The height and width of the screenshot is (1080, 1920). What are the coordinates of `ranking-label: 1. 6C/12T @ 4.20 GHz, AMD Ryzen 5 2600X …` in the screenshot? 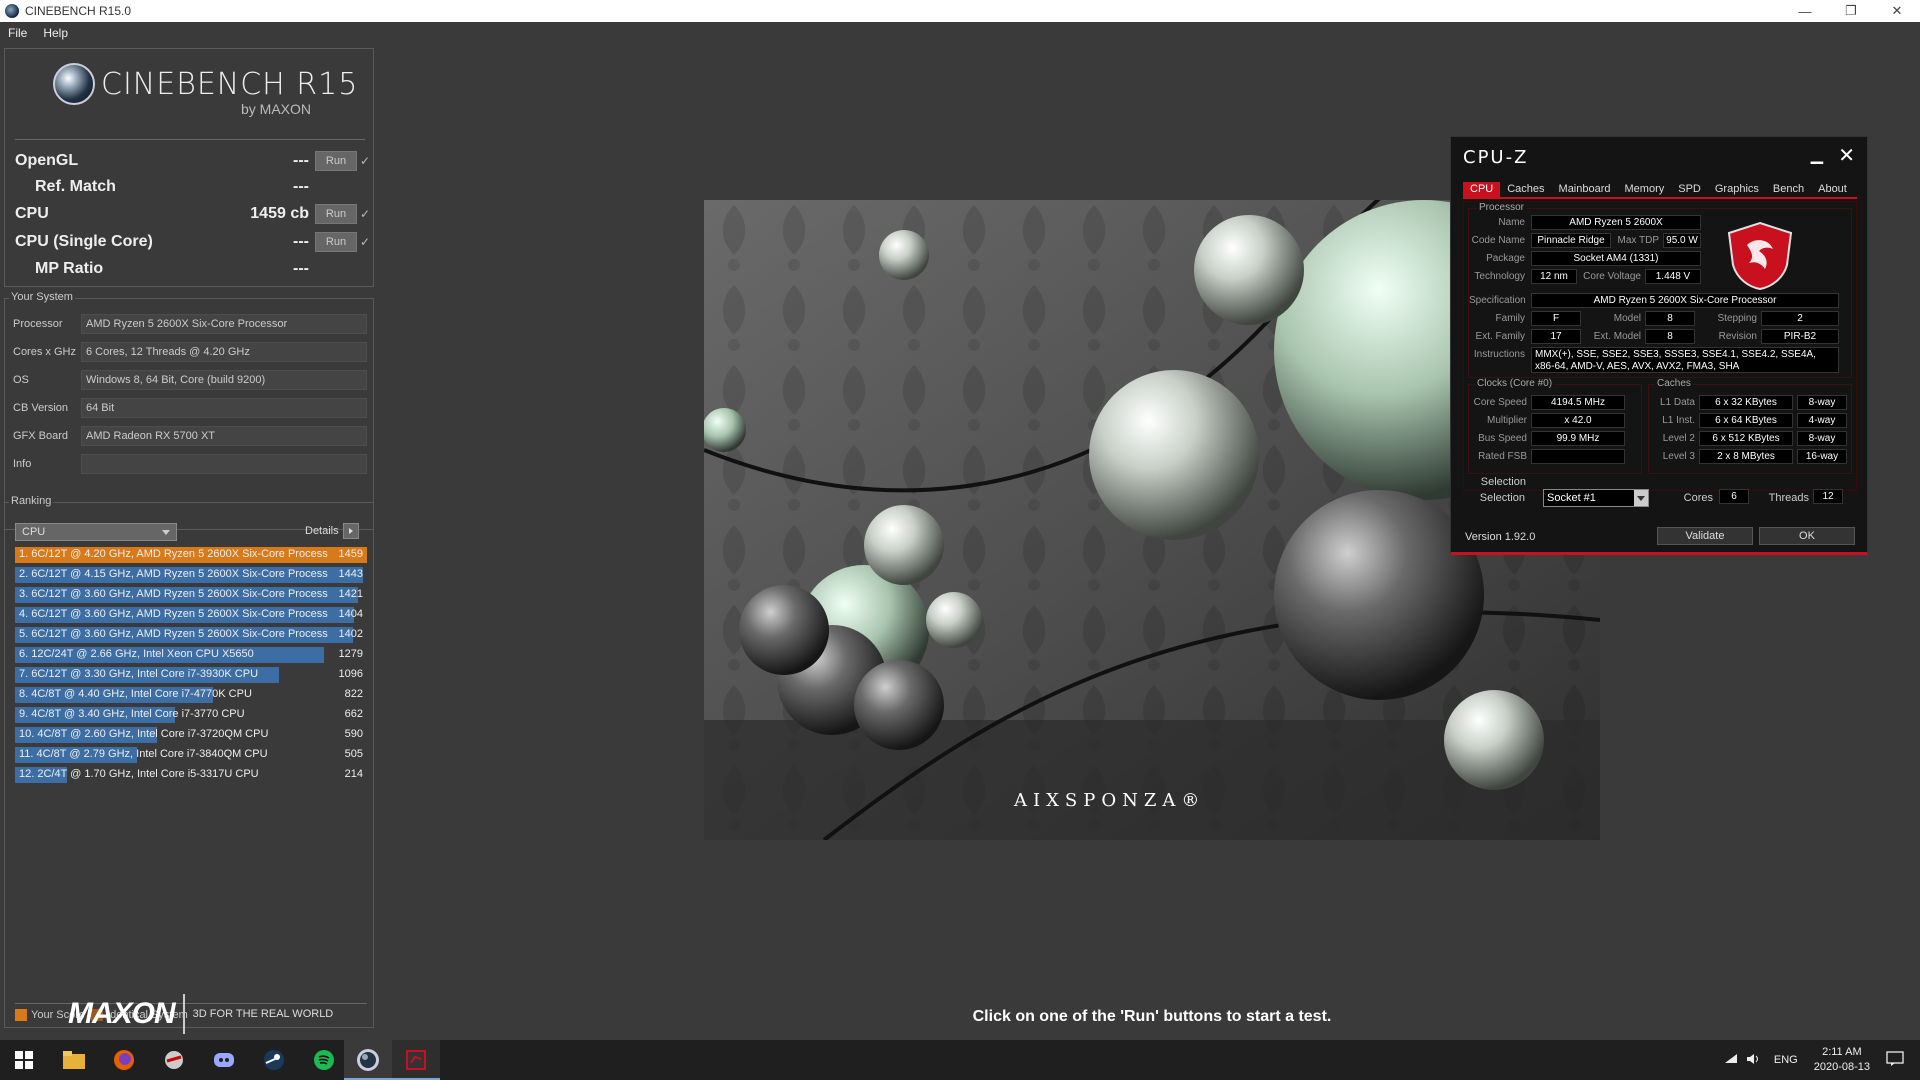 It's located at (173, 554).